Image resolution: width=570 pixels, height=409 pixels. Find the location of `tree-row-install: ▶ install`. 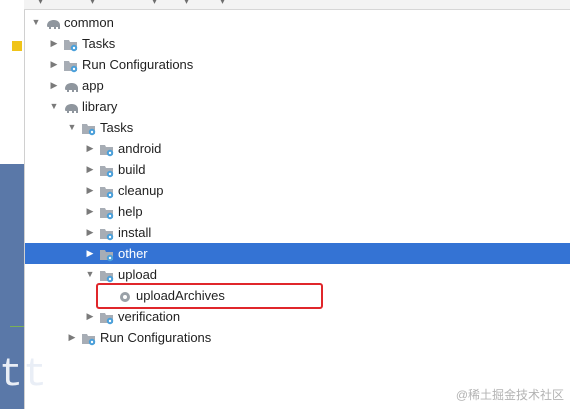

tree-row-install: ▶ install is located at coordinates (297, 232).